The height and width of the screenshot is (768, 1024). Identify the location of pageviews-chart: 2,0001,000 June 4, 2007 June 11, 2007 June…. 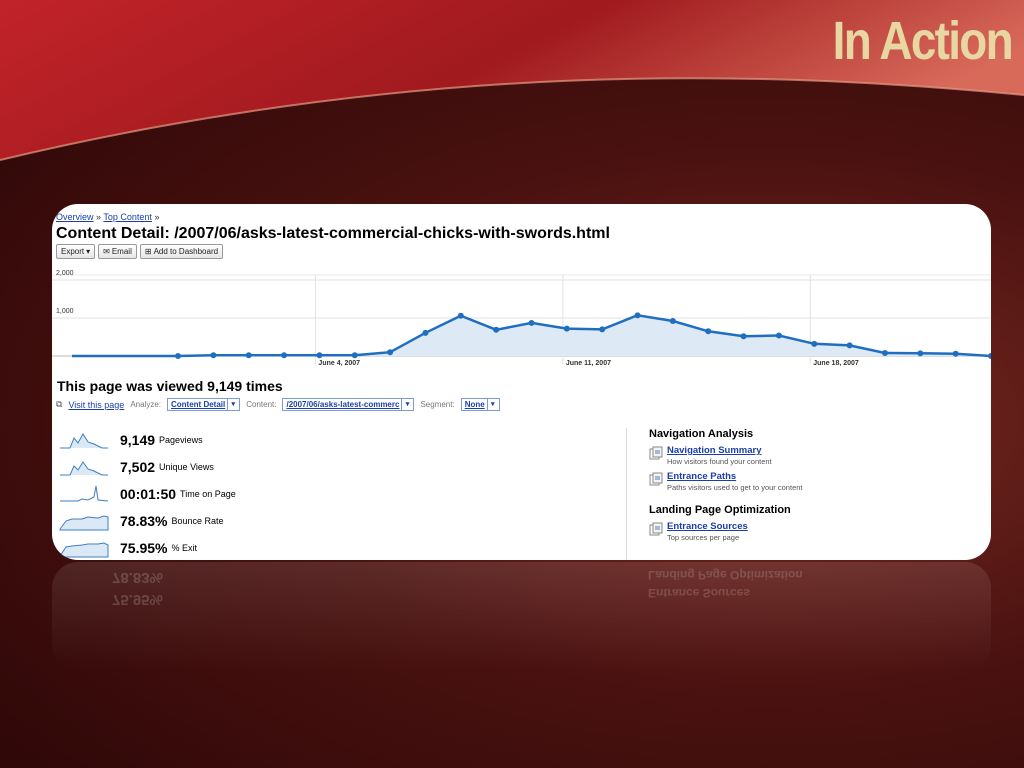
(521, 318).